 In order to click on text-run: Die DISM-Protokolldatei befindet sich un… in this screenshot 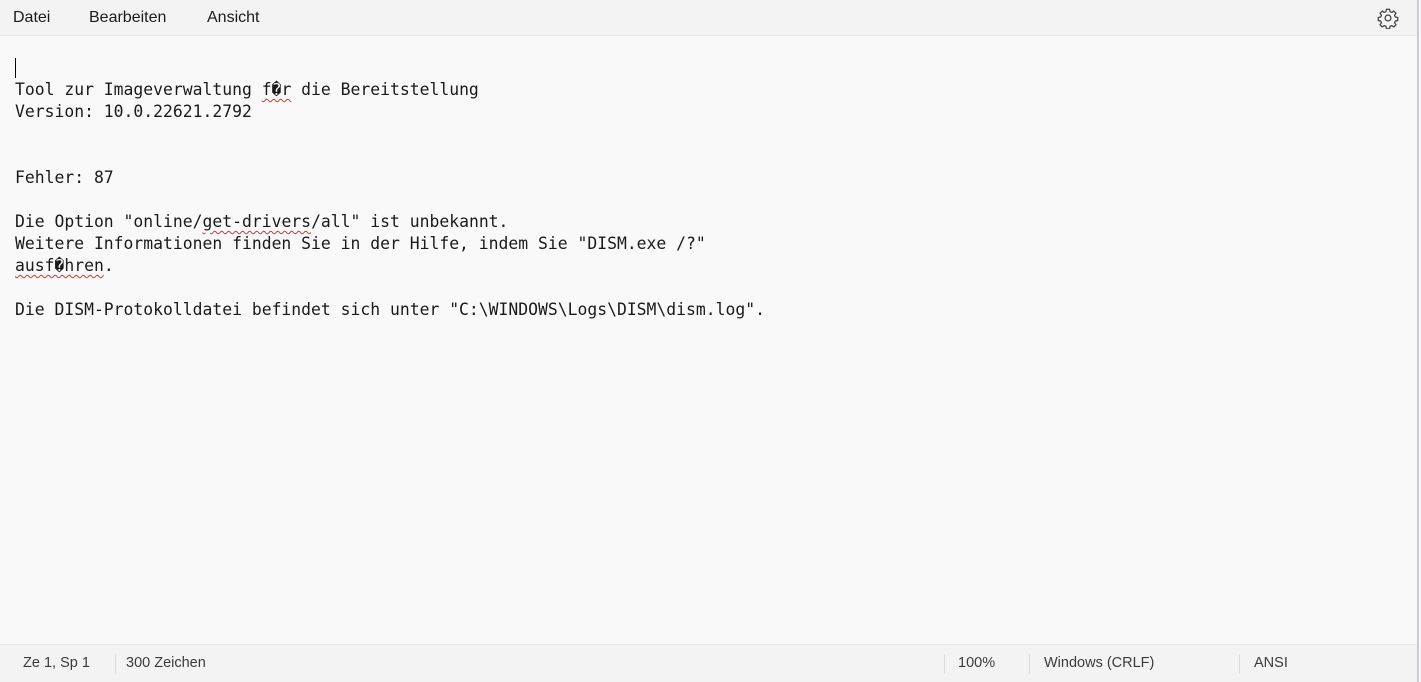, I will do `click(390, 309)`.